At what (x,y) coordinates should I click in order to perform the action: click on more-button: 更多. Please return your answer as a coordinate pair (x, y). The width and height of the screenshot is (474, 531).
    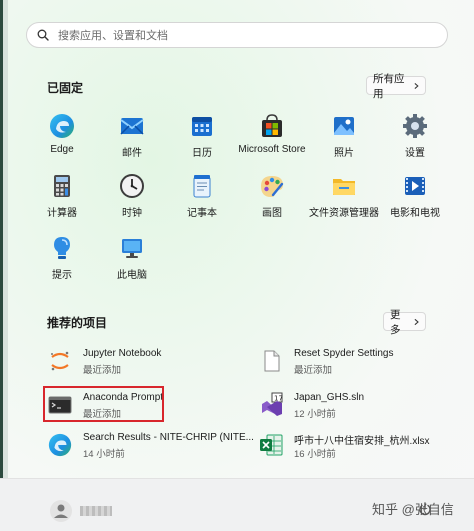
    Looking at the image, I should click on (404, 322).